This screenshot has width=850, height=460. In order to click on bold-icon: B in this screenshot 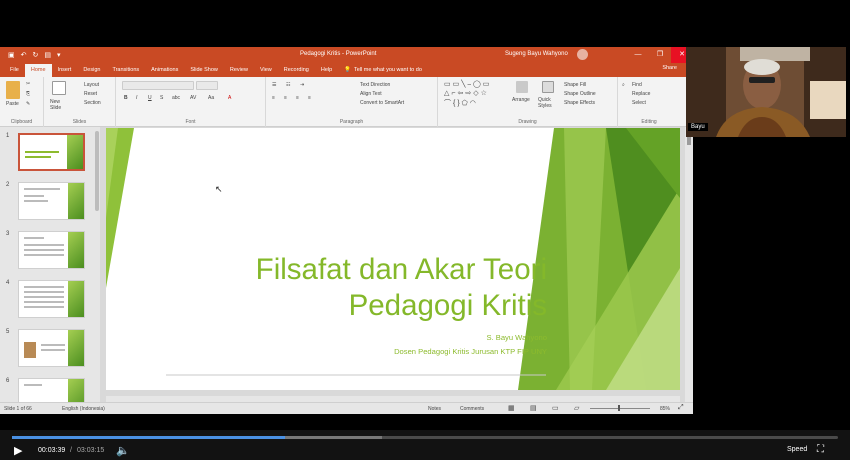, I will do `click(126, 98)`.